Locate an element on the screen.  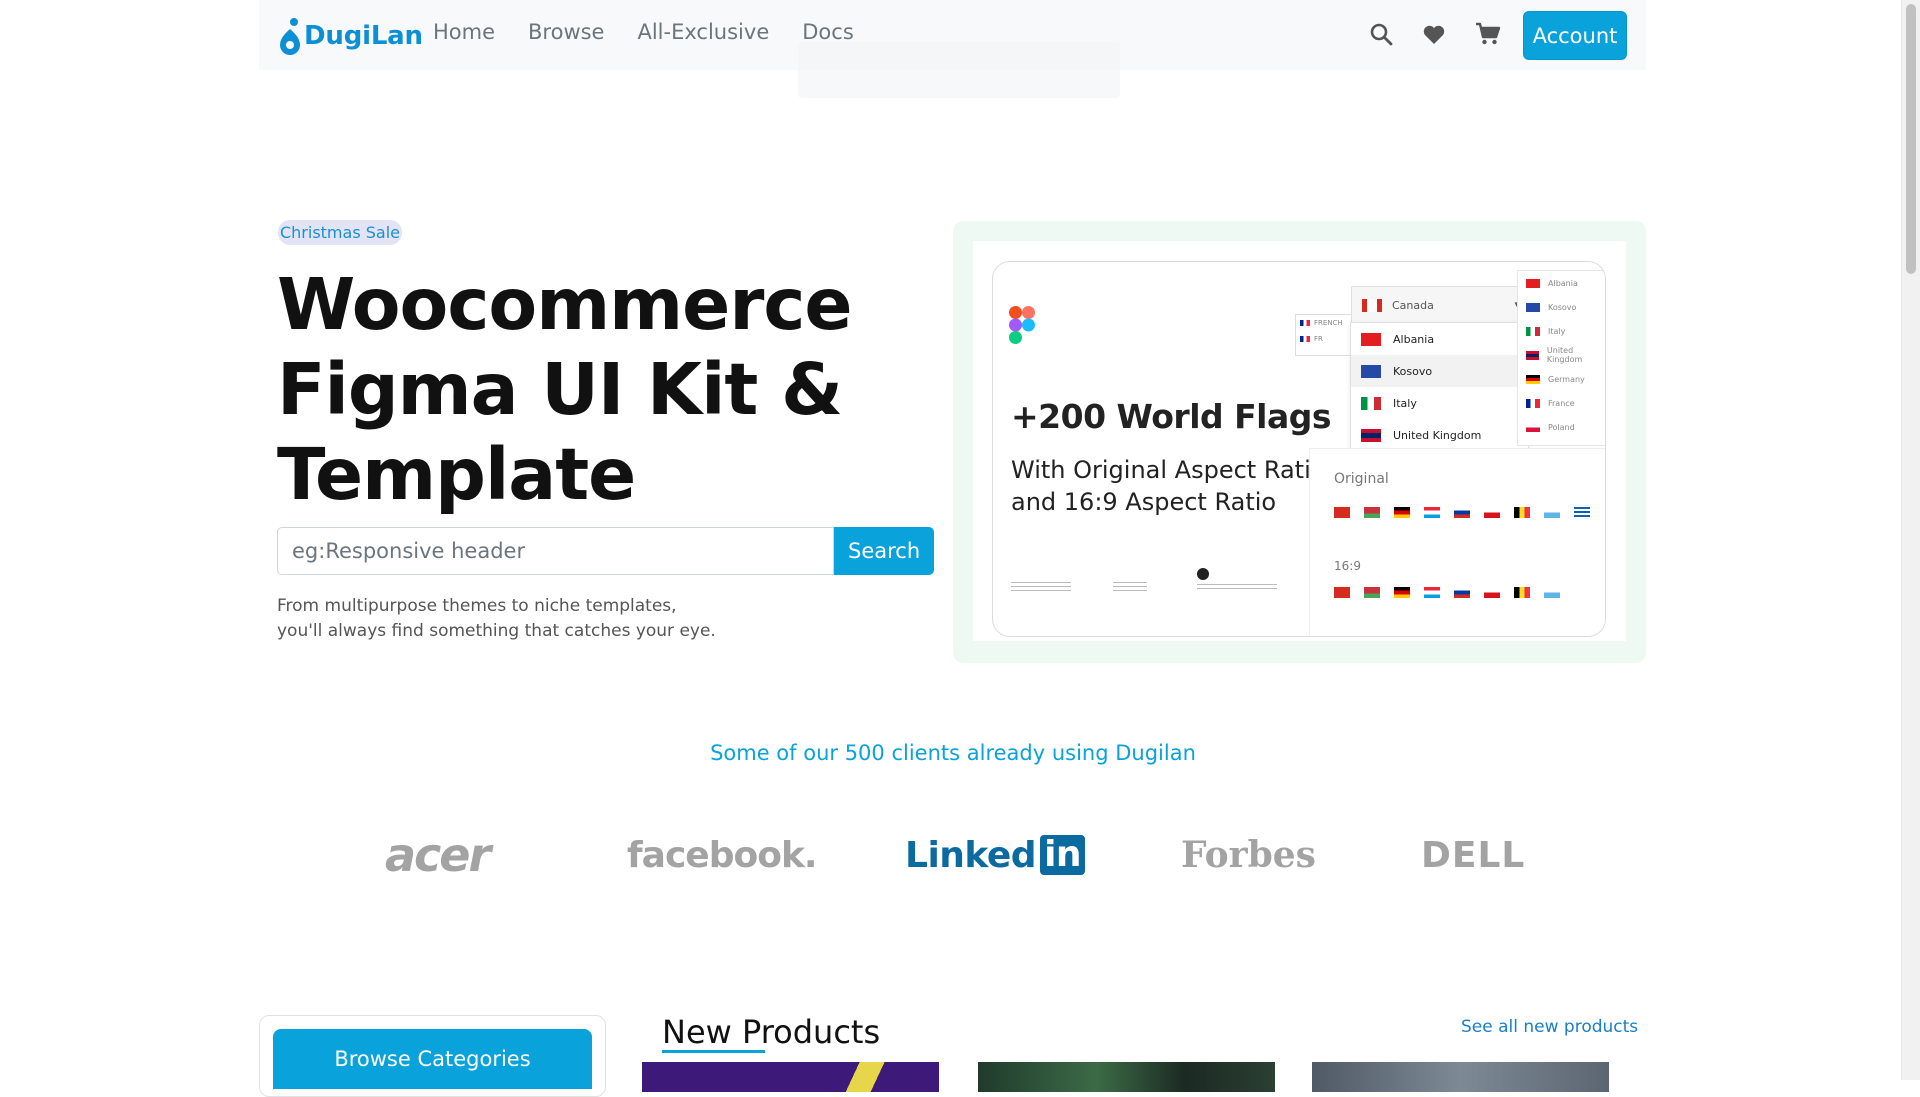
browse-categories-button: Browse Categories is located at coordinates (432, 1059).